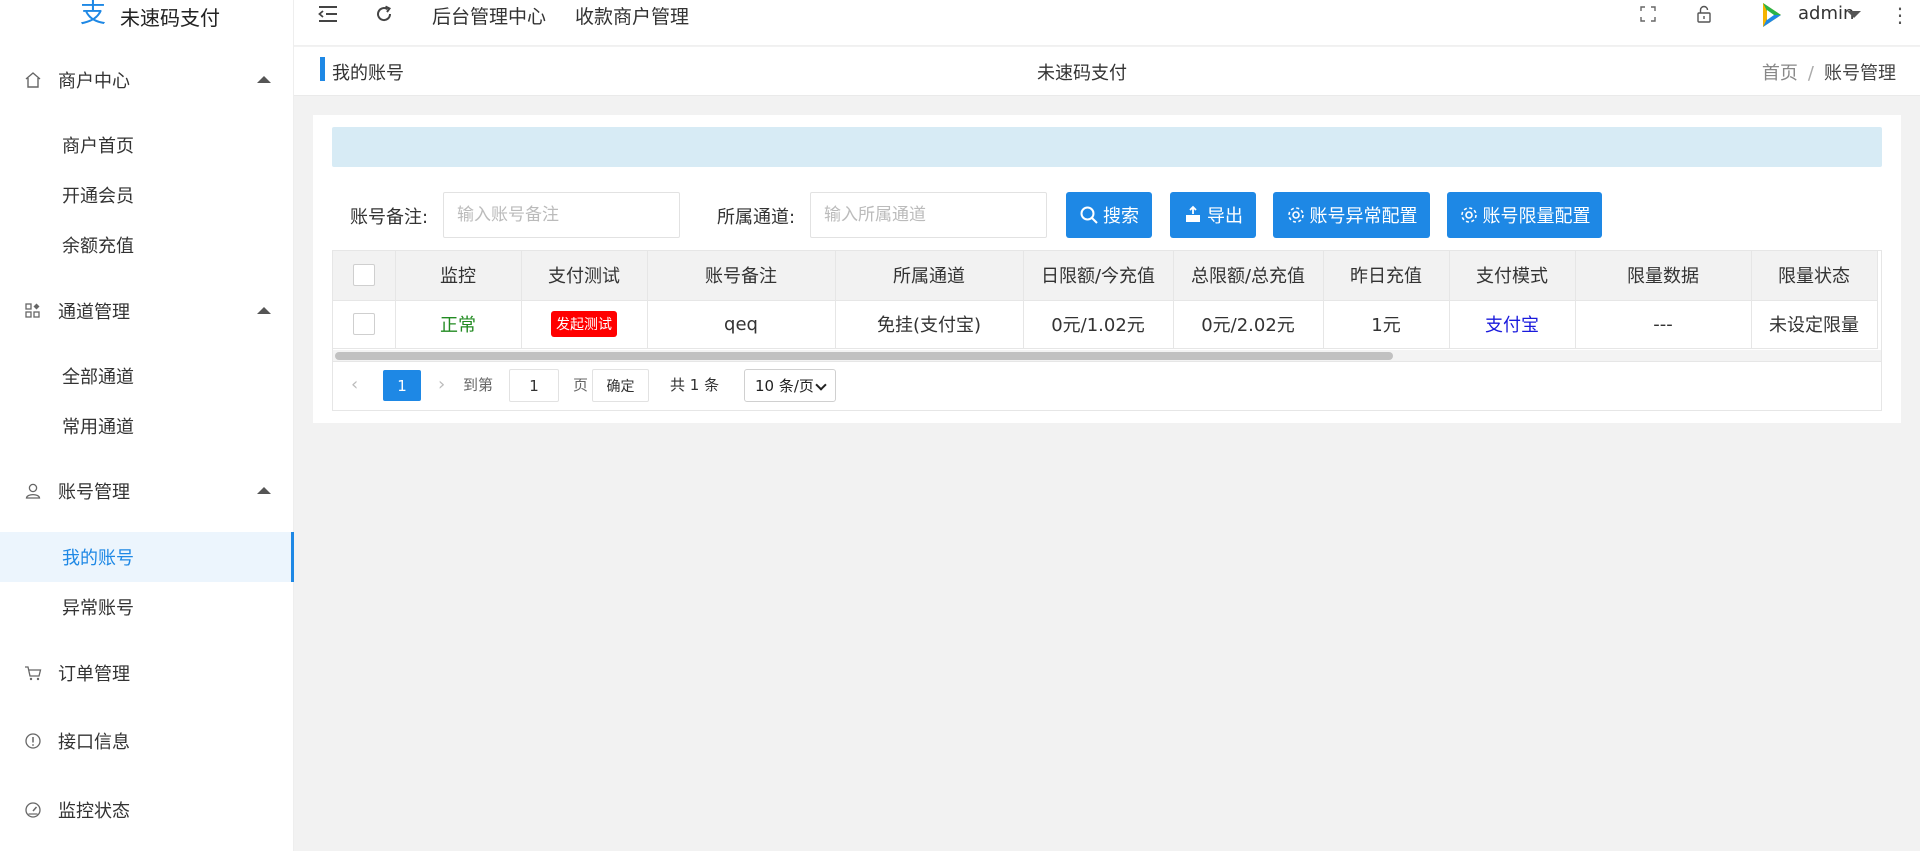  I want to click on home-icon, so click(33, 80).